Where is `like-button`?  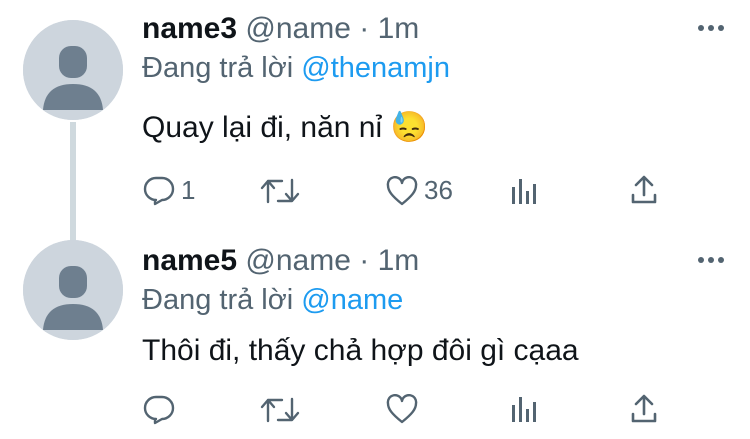 like-button is located at coordinates (405, 409).